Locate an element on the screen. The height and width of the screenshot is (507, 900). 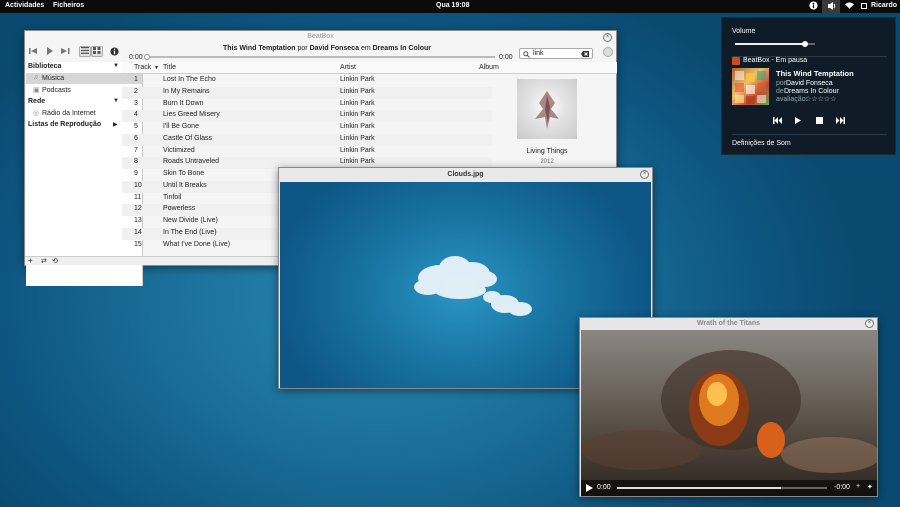
music-icon: ♫ is located at coordinates (36, 77).